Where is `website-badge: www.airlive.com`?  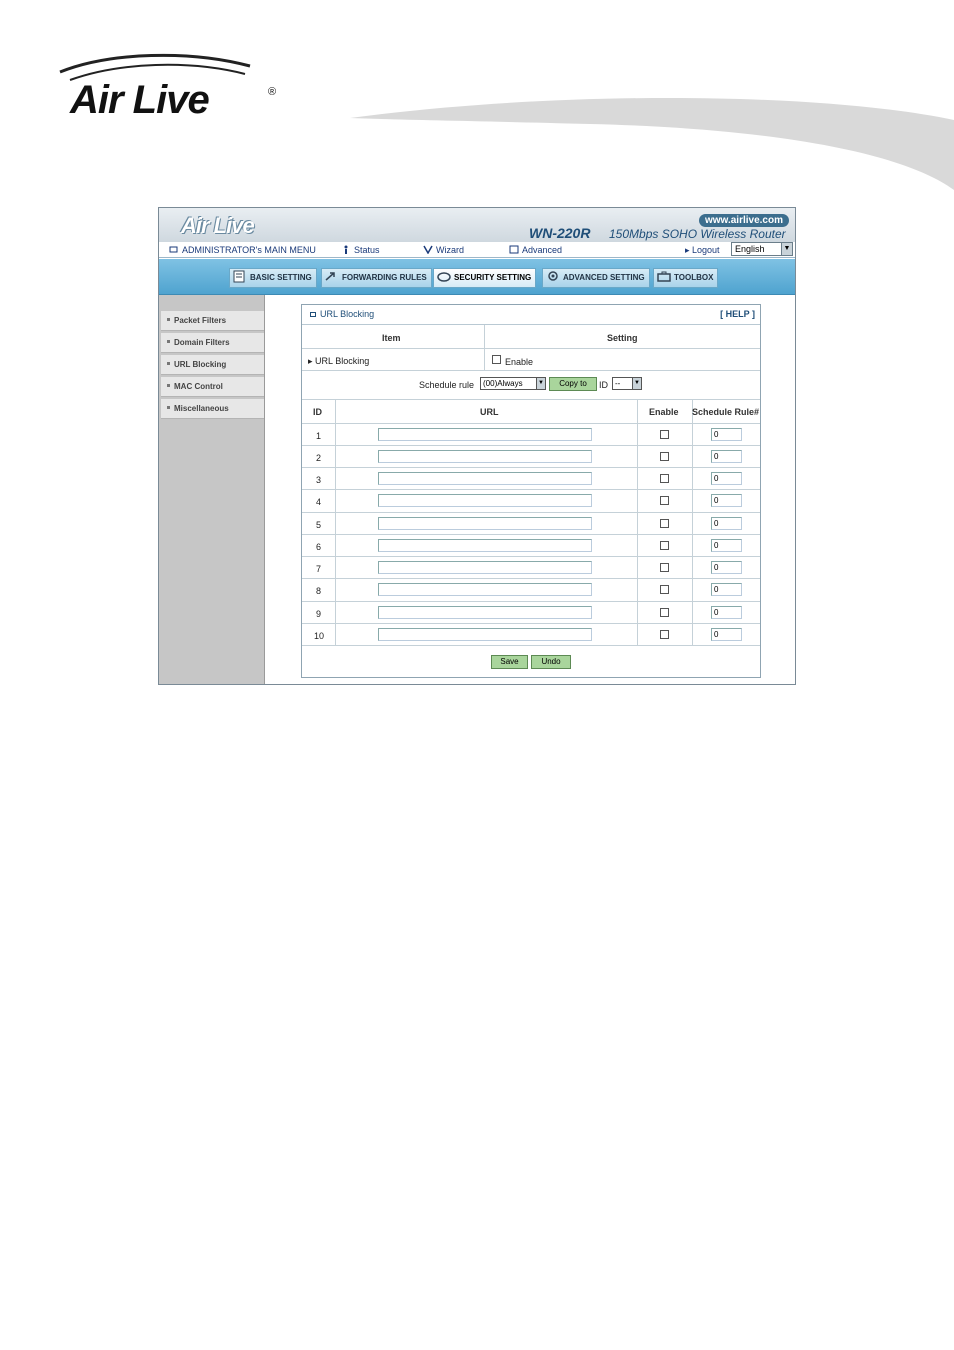 website-badge: www.airlive.com is located at coordinates (744, 220).